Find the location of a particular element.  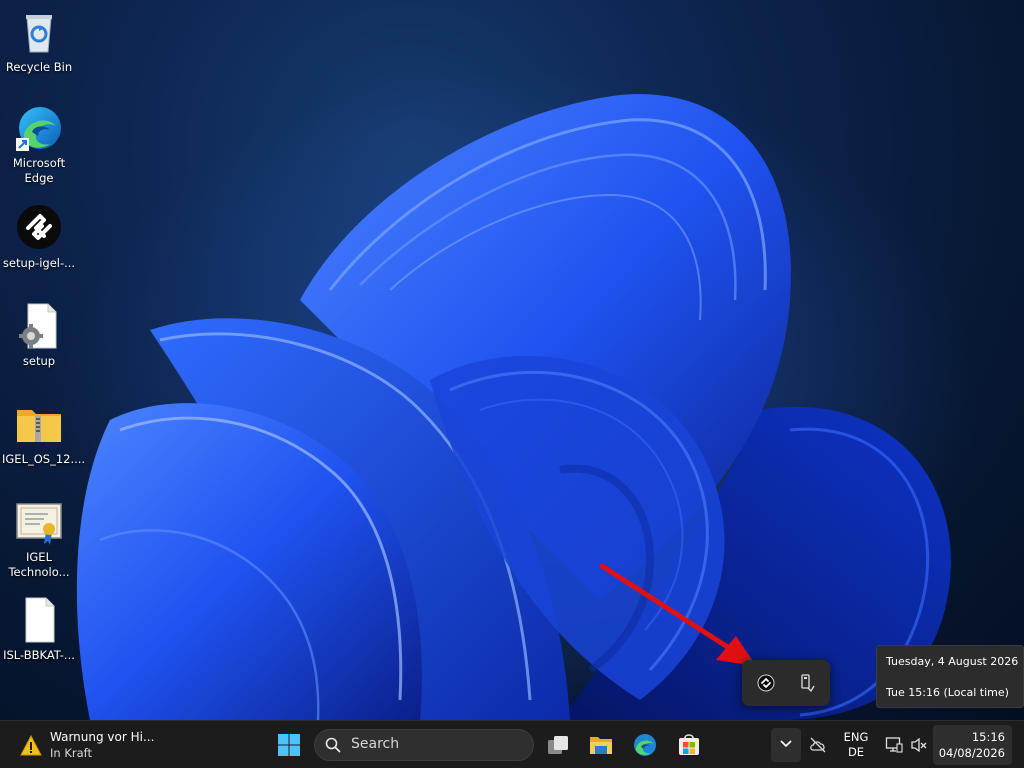

keyboard-layout: DE is located at coordinates (856, 752).